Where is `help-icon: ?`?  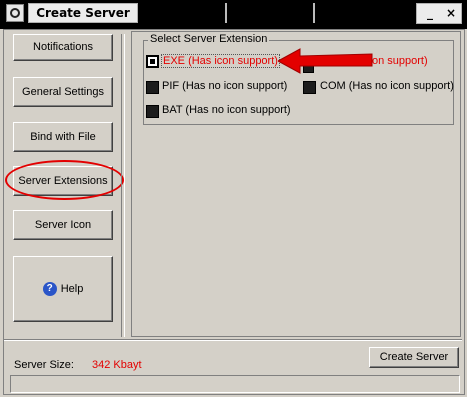
help-icon: ? is located at coordinates (49, 289).